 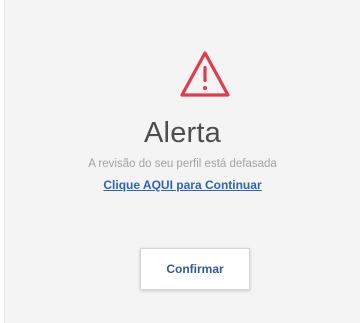 I want to click on alert-title: Alerta, so click(x=182, y=133).